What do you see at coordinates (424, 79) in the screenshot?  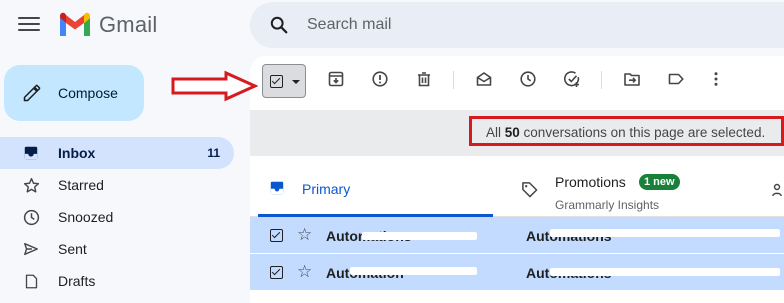 I see `delete-icon` at bounding box center [424, 79].